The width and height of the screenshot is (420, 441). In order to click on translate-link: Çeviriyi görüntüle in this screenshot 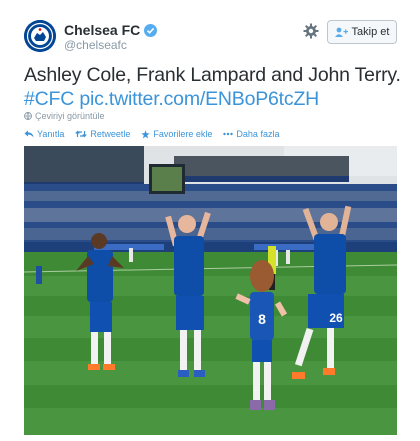, I will do `click(64, 116)`.